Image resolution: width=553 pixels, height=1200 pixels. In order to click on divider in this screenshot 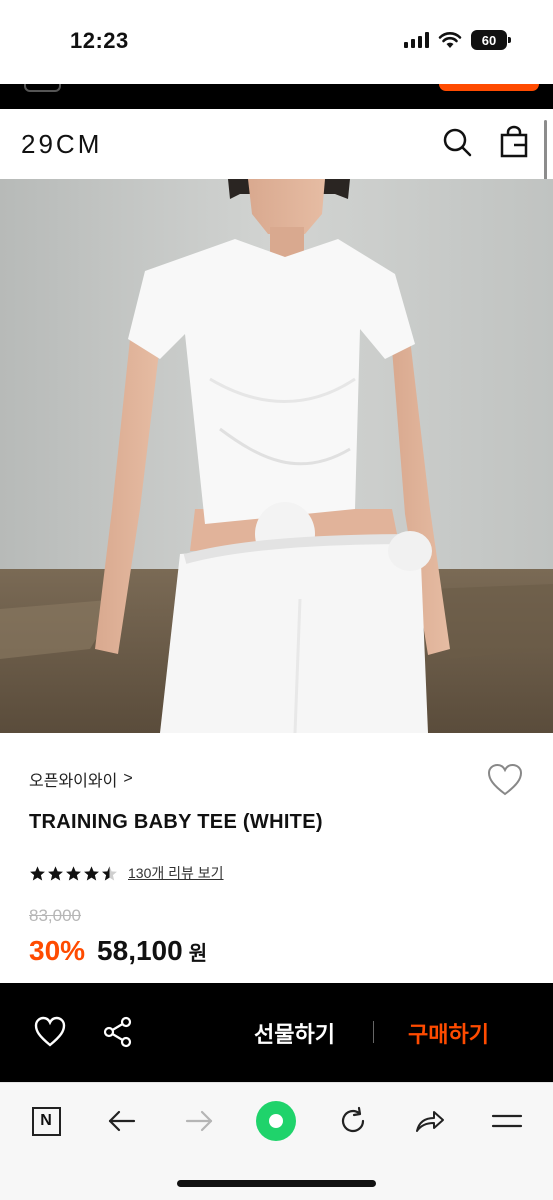, I will do `click(373, 1032)`.